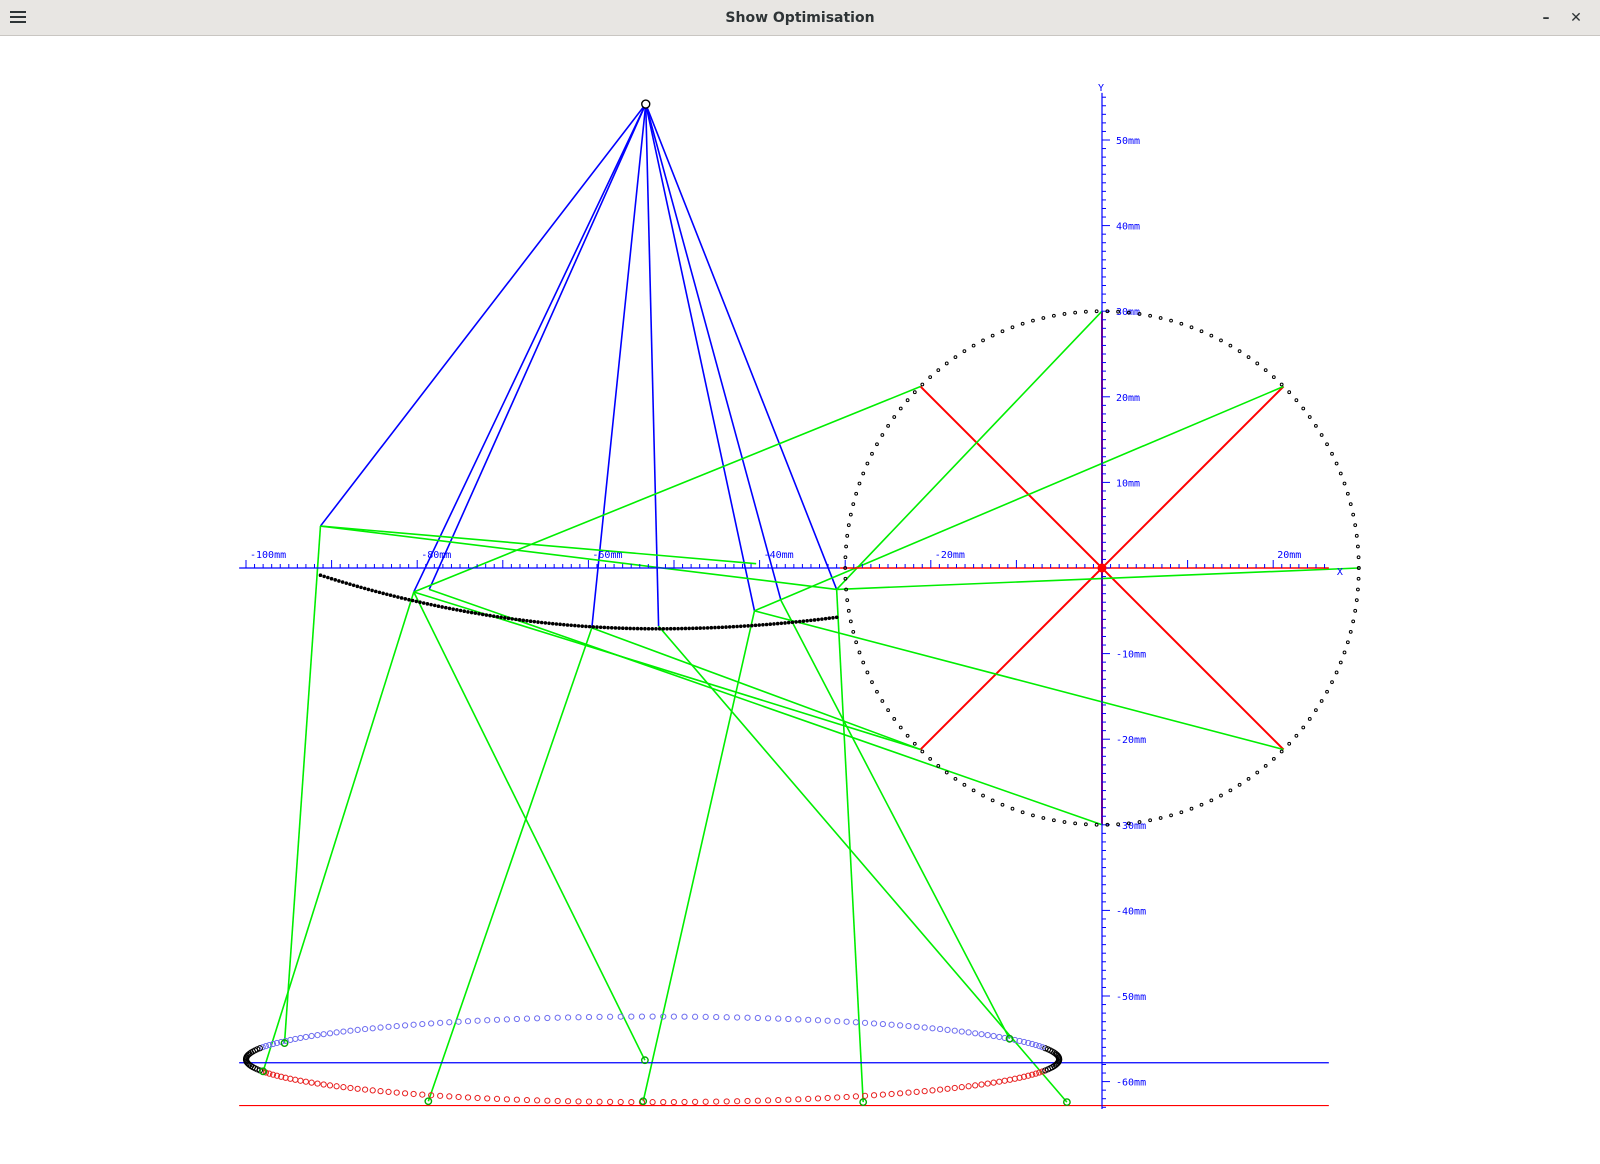 Image resolution: width=1600 pixels, height=1164 pixels. What do you see at coordinates (800, 18) in the screenshot?
I see `window-title: Show Optimisation` at bounding box center [800, 18].